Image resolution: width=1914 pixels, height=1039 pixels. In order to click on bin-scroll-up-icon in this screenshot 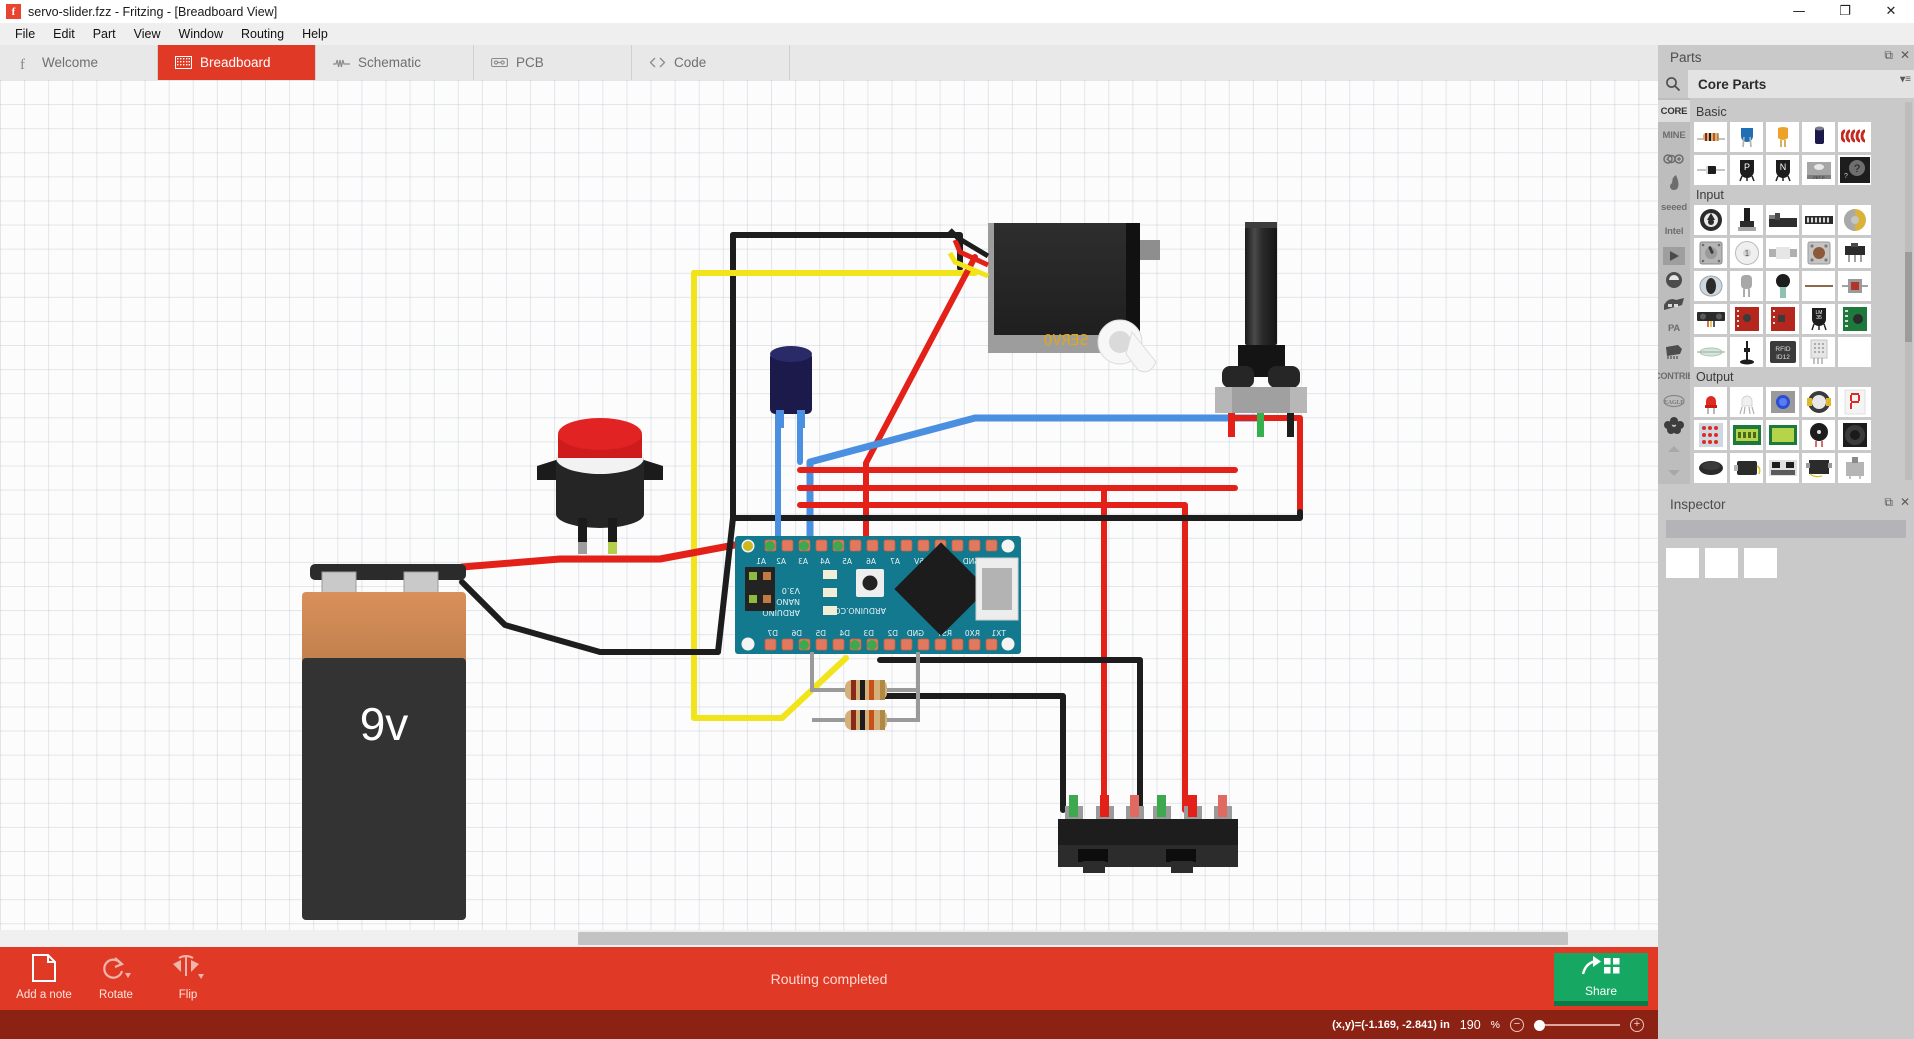, I will do `click(1674, 449)`.